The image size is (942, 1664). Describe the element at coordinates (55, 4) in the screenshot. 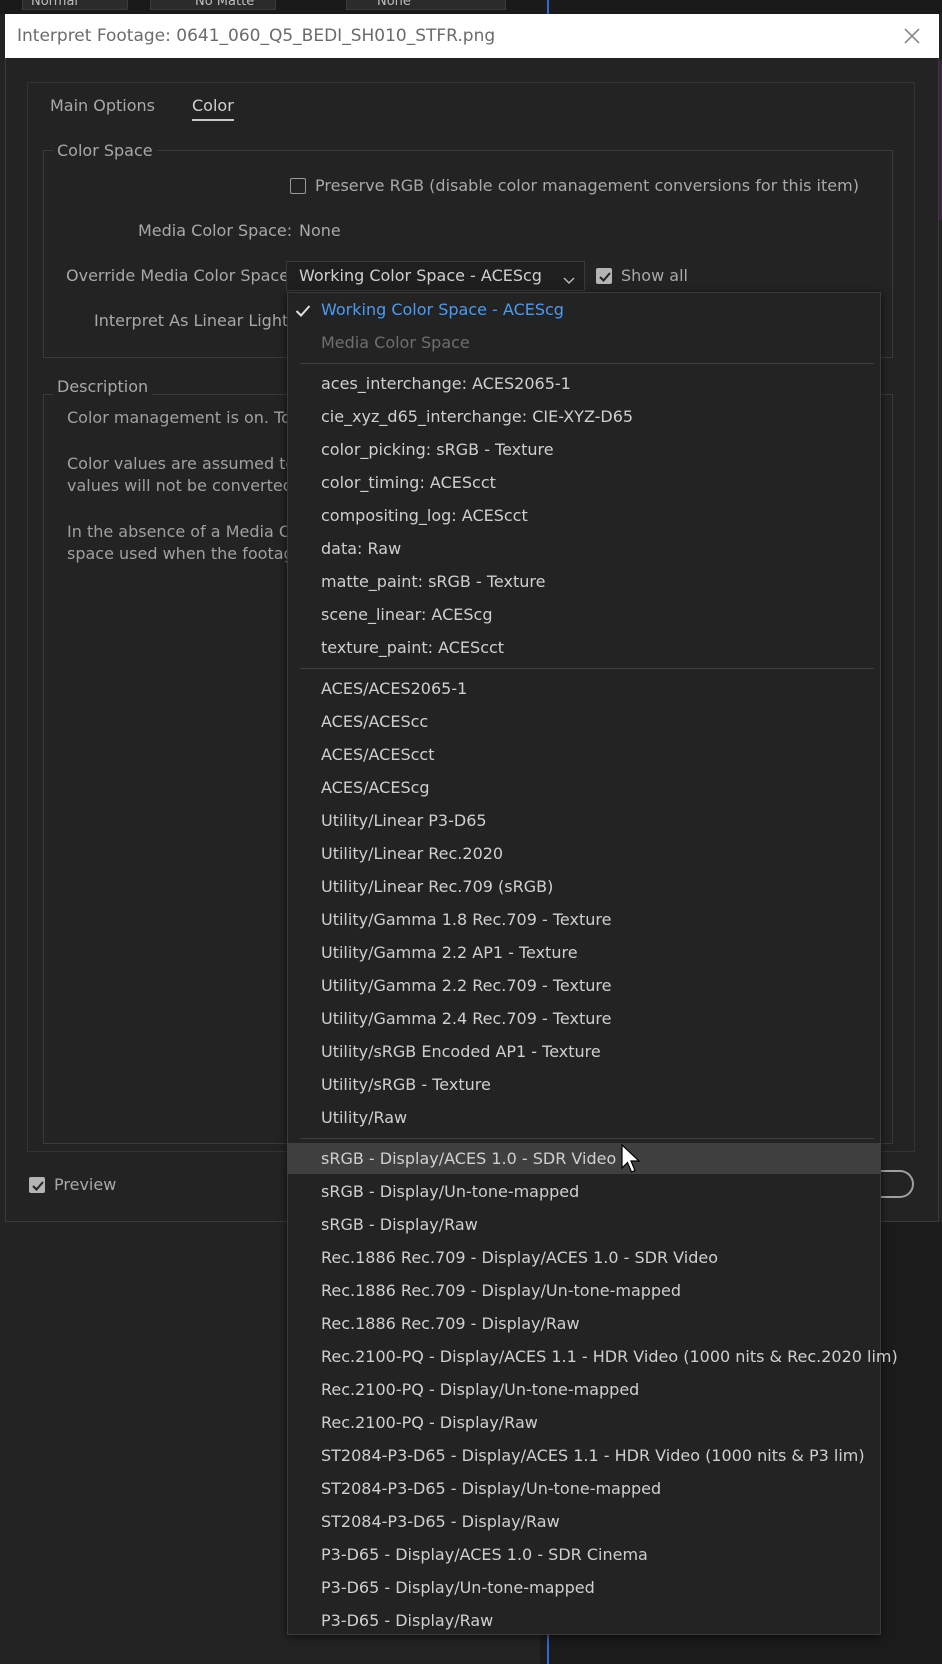

I see `blend-mode-label: Normal` at that location.